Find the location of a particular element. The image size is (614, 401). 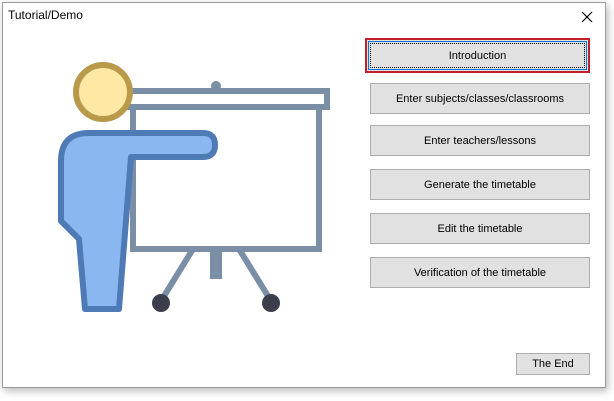

generate-timetable-button: Generate the timetable is located at coordinates (480, 184).